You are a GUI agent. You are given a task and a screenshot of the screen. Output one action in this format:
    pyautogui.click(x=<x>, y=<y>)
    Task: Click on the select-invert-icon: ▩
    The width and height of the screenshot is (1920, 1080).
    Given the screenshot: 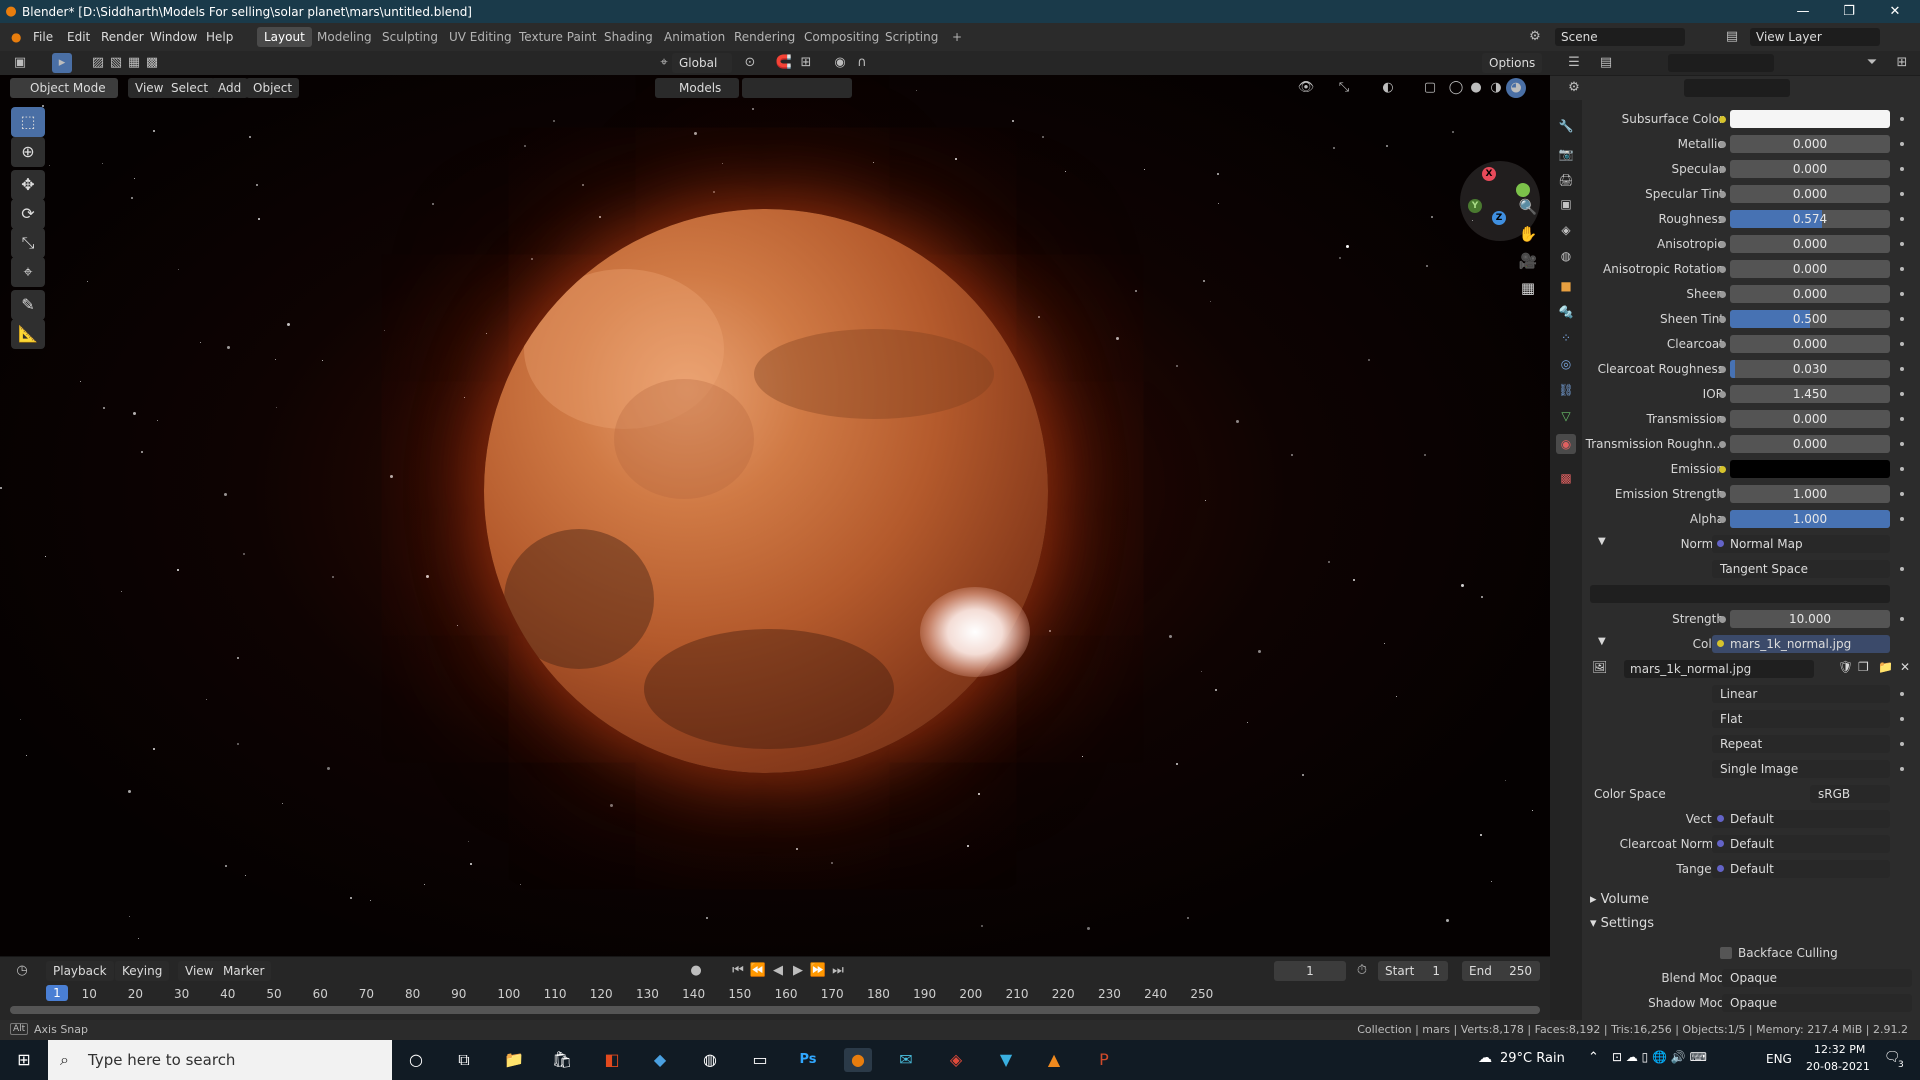 What is the action you would take?
    pyautogui.click(x=152, y=63)
    